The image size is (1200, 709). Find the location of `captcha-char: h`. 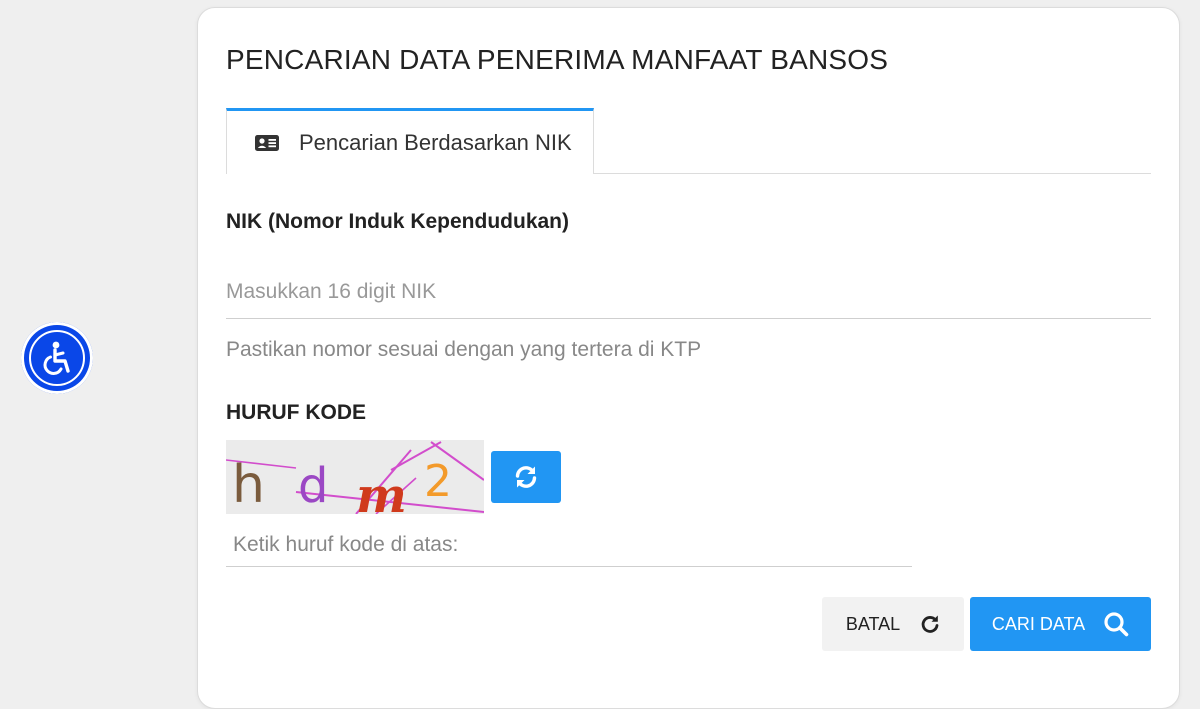

captcha-char: h is located at coordinates (248, 484).